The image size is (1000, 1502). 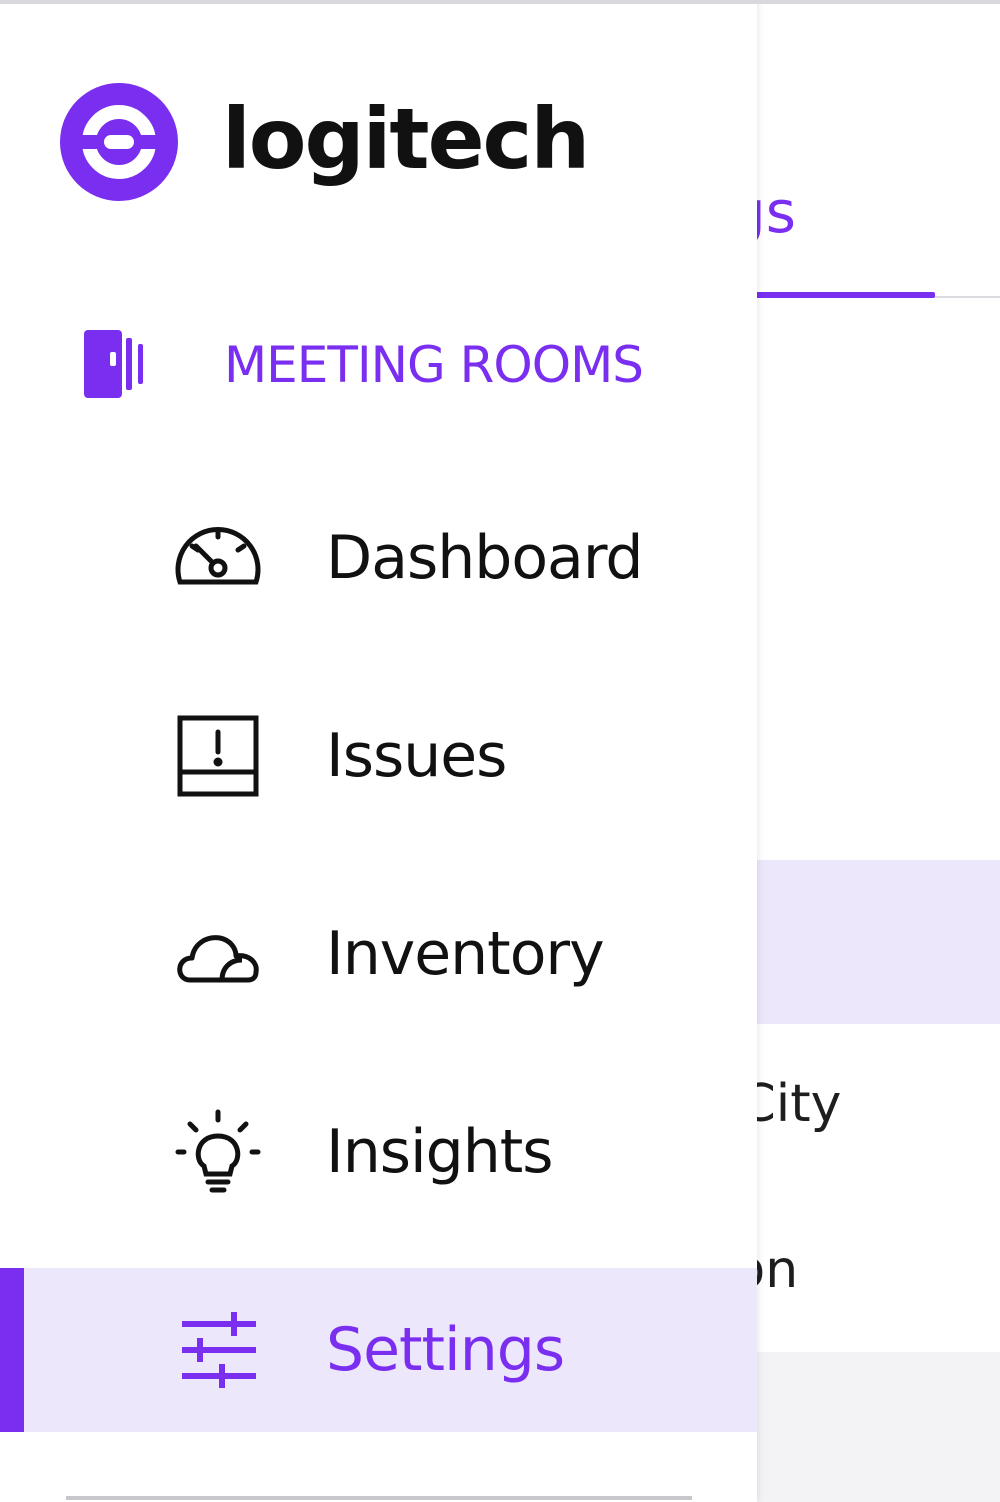 I want to click on sidebar-item-issues: Issues, so click(x=378, y=756).